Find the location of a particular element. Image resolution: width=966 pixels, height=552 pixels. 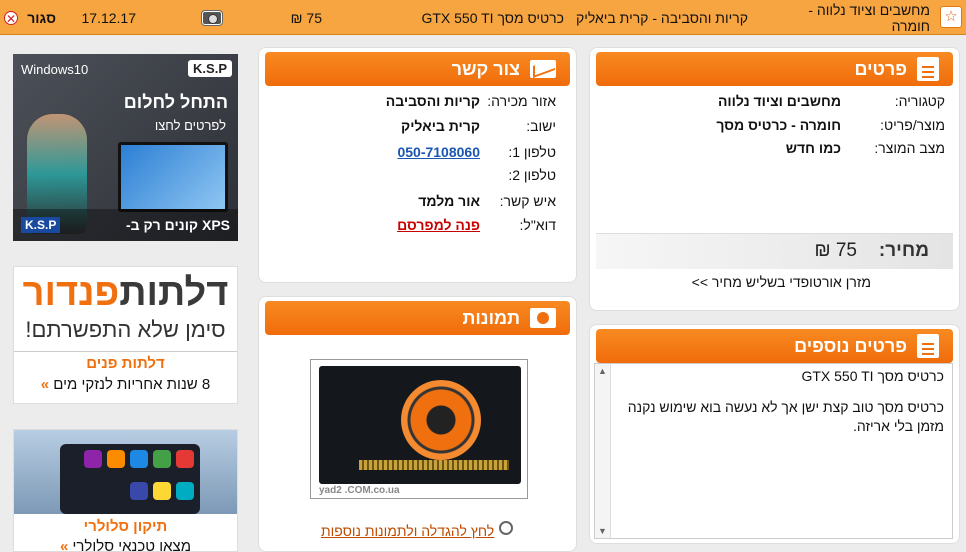

contact-label: דוא"ל: is located at coordinates (537, 225).